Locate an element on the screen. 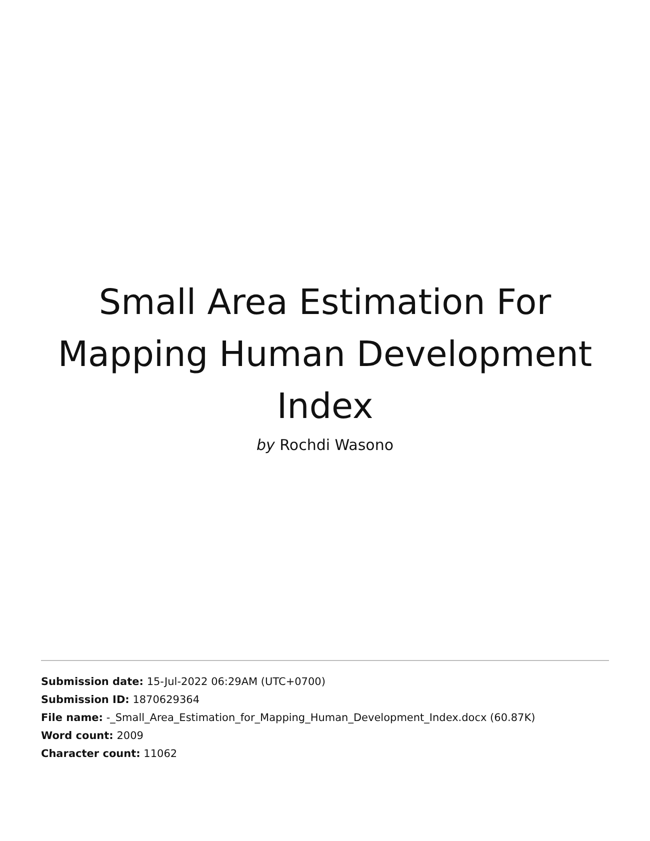 The width and height of the screenshot is (650, 841). submission-detail: Submission date: 15-Jul-2022 06:29AM (UTC+0700) is located at coordinates (183, 682).